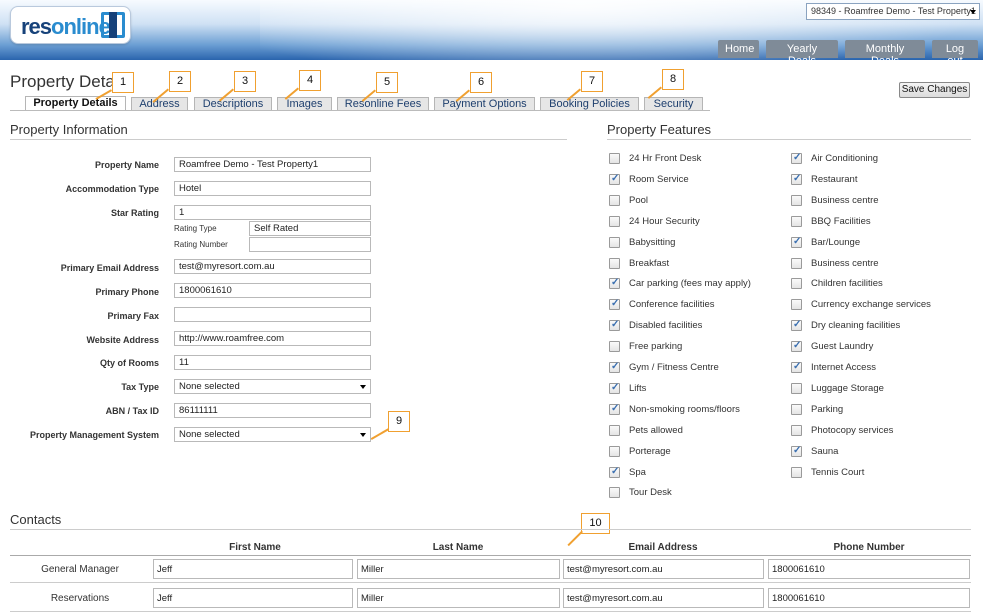 Image resolution: width=983 pixels, height=616 pixels. What do you see at coordinates (310, 228) in the screenshot?
I see `rating-type-input: Self Rated` at bounding box center [310, 228].